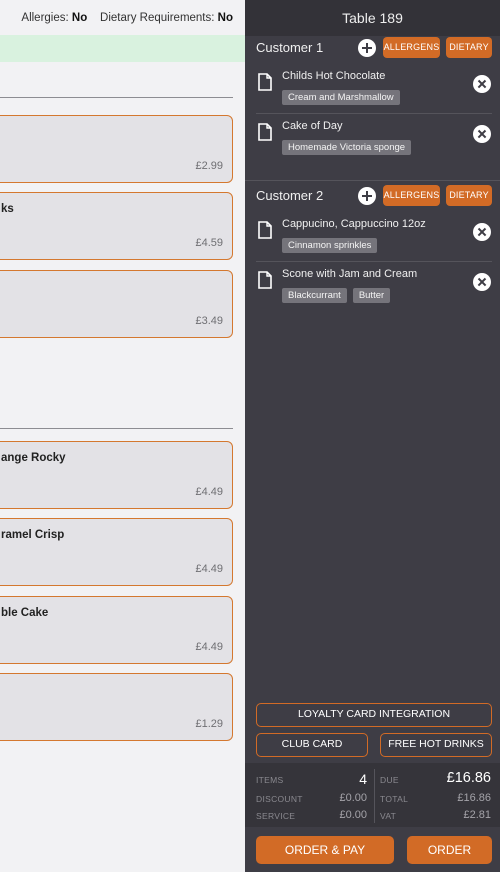  Describe the element at coordinates (354, 224) in the screenshot. I see `line-item-name: Cappucino, Cappuccino 12oz` at that location.